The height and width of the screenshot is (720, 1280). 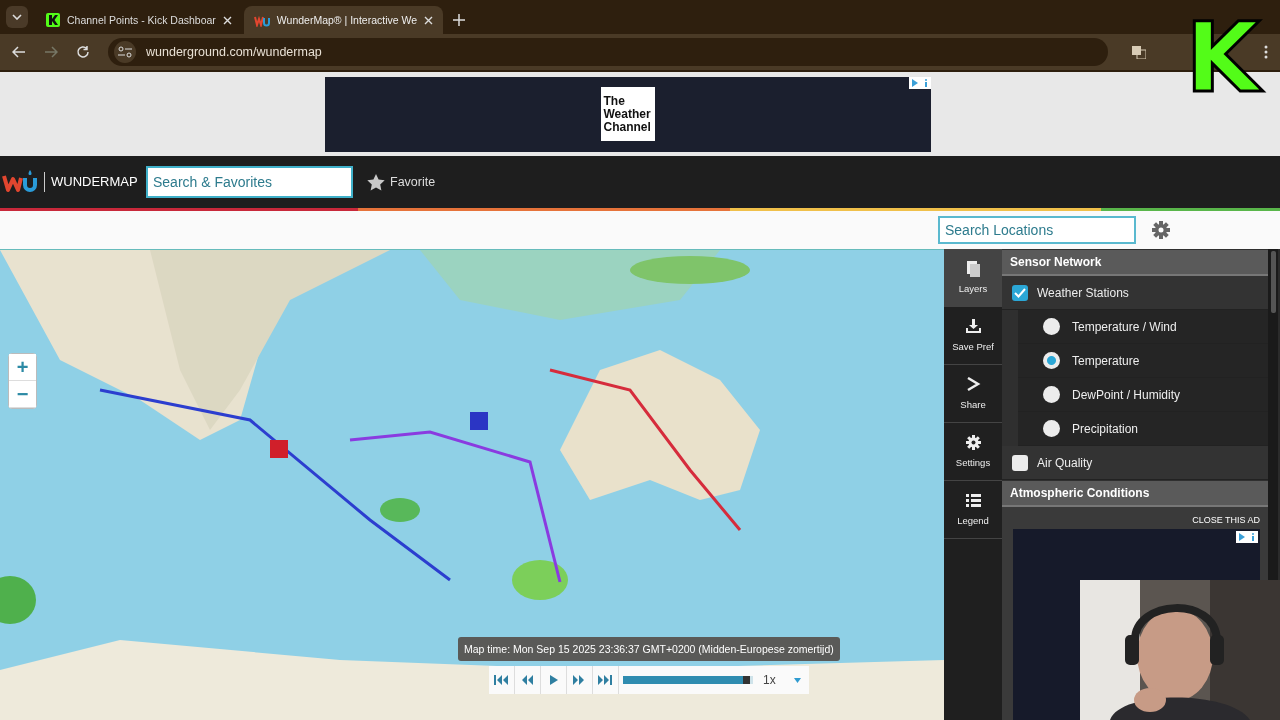 What do you see at coordinates (1106, 360) in the screenshot?
I see `option-label: Temperature` at bounding box center [1106, 360].